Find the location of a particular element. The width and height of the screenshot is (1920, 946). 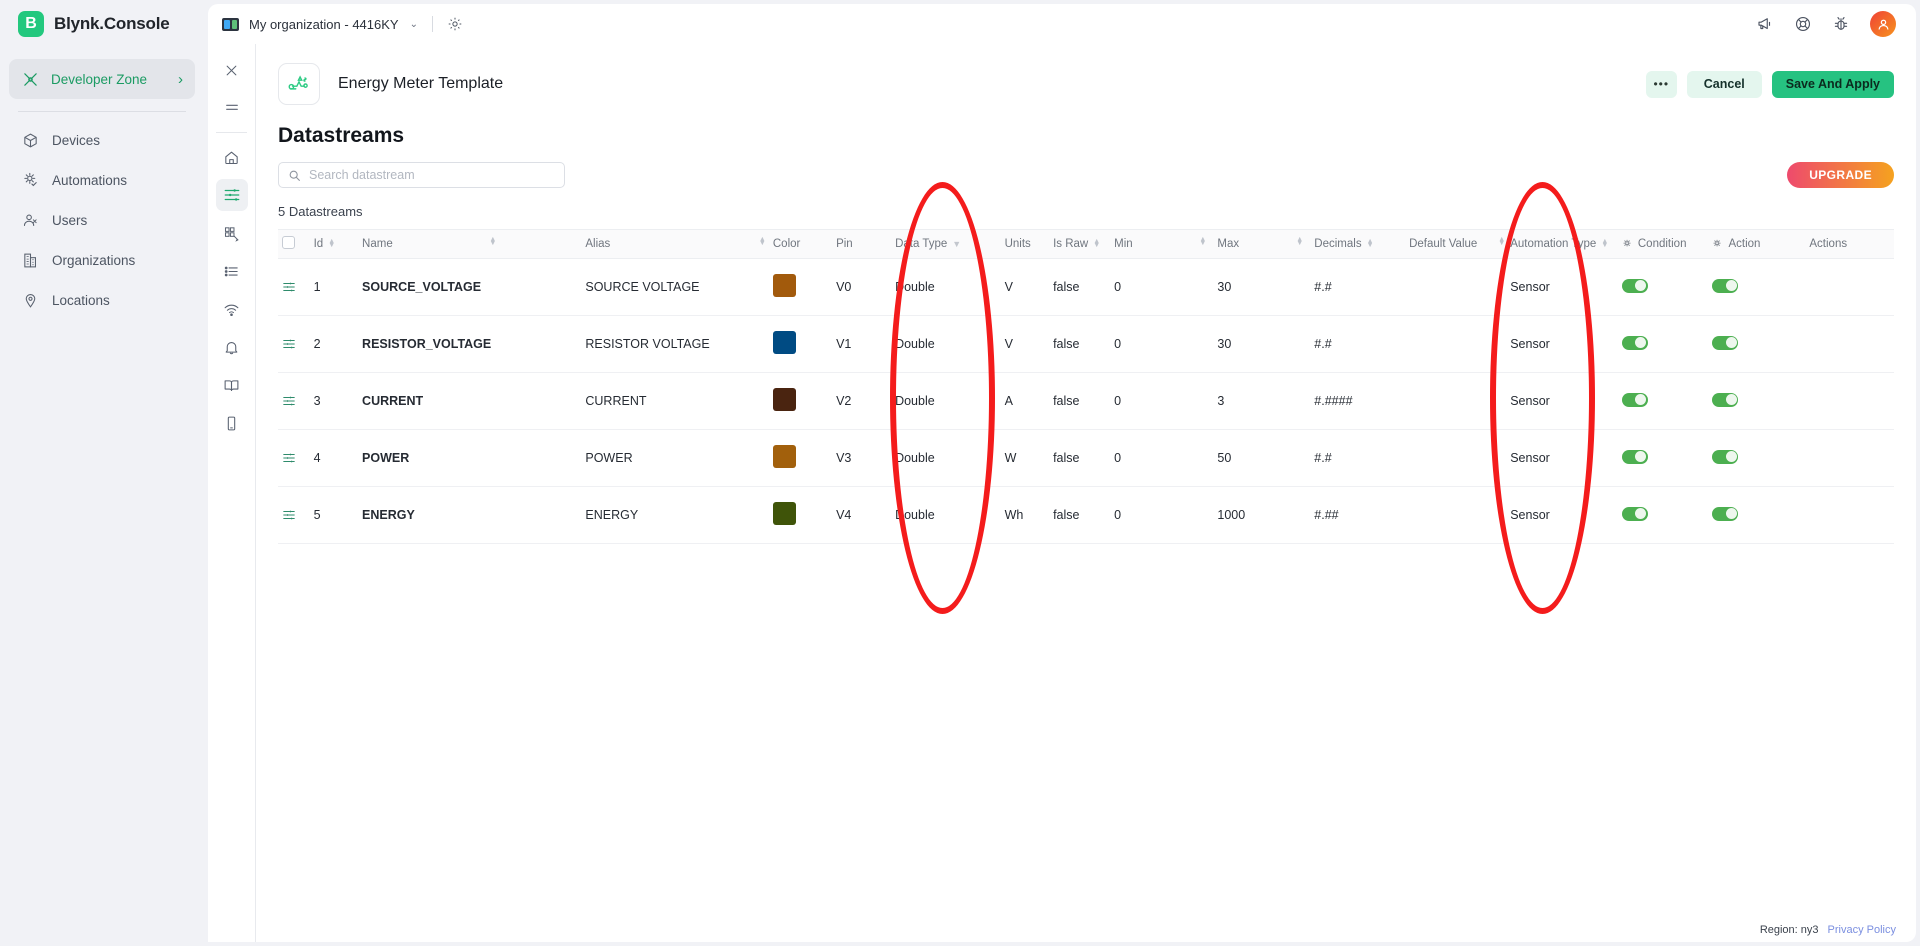

th-pin: Pin is located at coordinates (862, 244).